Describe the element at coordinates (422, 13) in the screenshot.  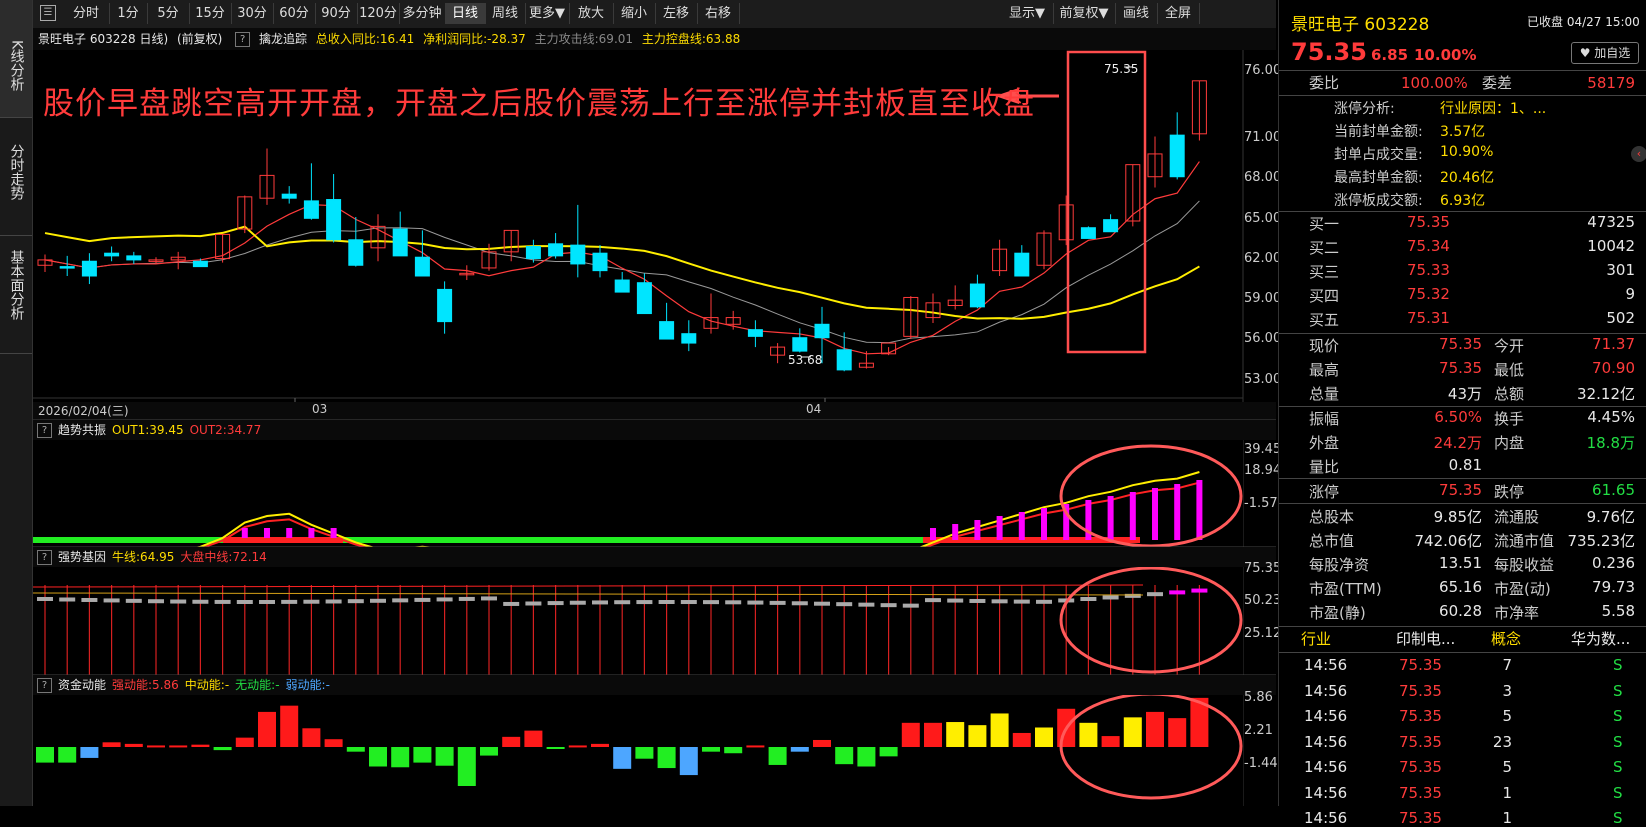
I see `toolbar-button-8: 多分钟` at that location.